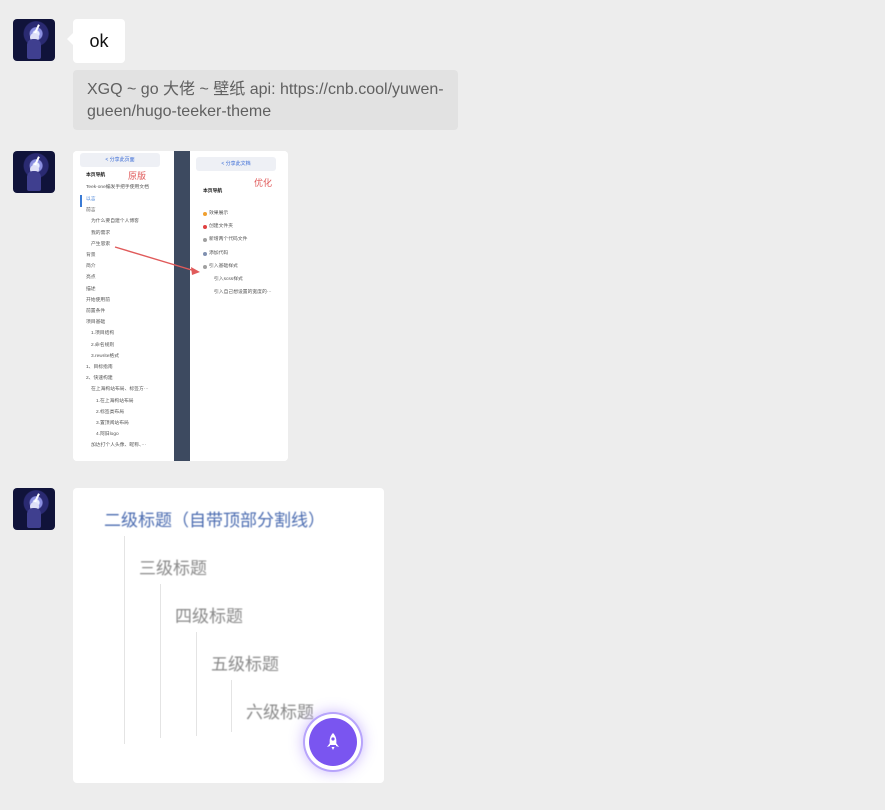 The width and height of the screenshot is (885, 810). Describe the element at coordinates (228, 635) in the screenshot. I see `image-message-heading-levels: 二级标题（自带顶部分割线） 三级标题 四级标题 五级标题 六级标题` at that location.